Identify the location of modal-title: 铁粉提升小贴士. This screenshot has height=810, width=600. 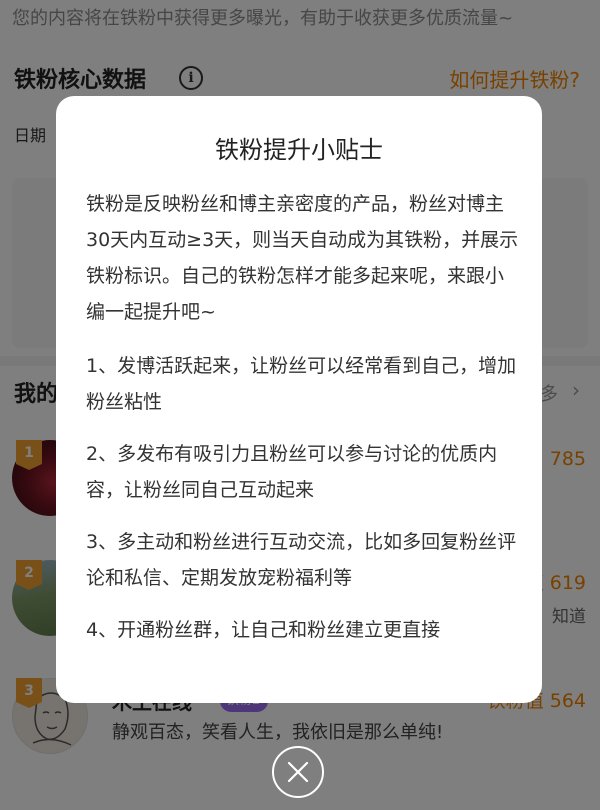
(299, 150).